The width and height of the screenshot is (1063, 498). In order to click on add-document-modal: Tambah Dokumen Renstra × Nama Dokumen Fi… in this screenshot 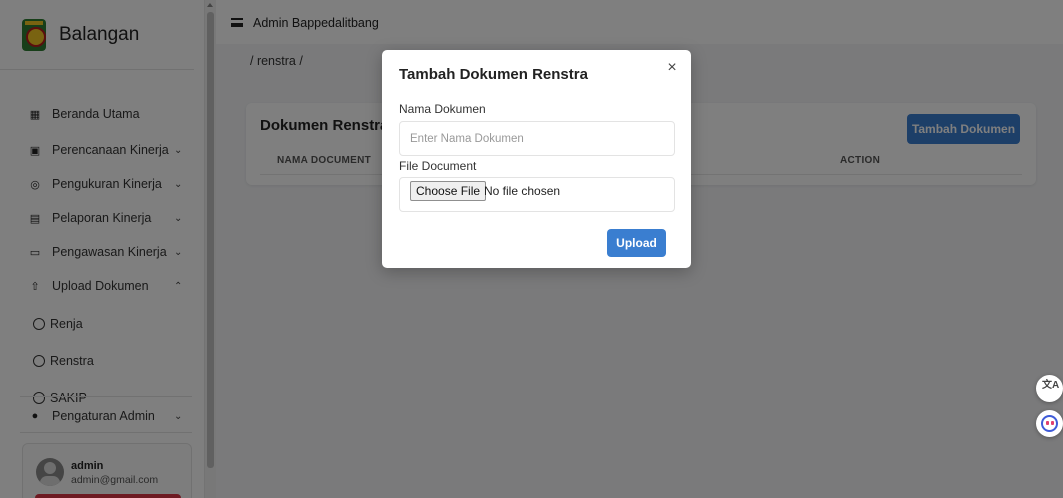, I will do `click(536, 159)`.